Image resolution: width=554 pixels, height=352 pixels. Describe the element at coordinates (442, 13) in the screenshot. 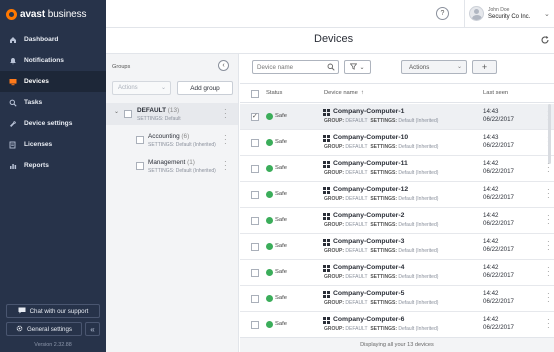

I see `help-button: ?` at that location.